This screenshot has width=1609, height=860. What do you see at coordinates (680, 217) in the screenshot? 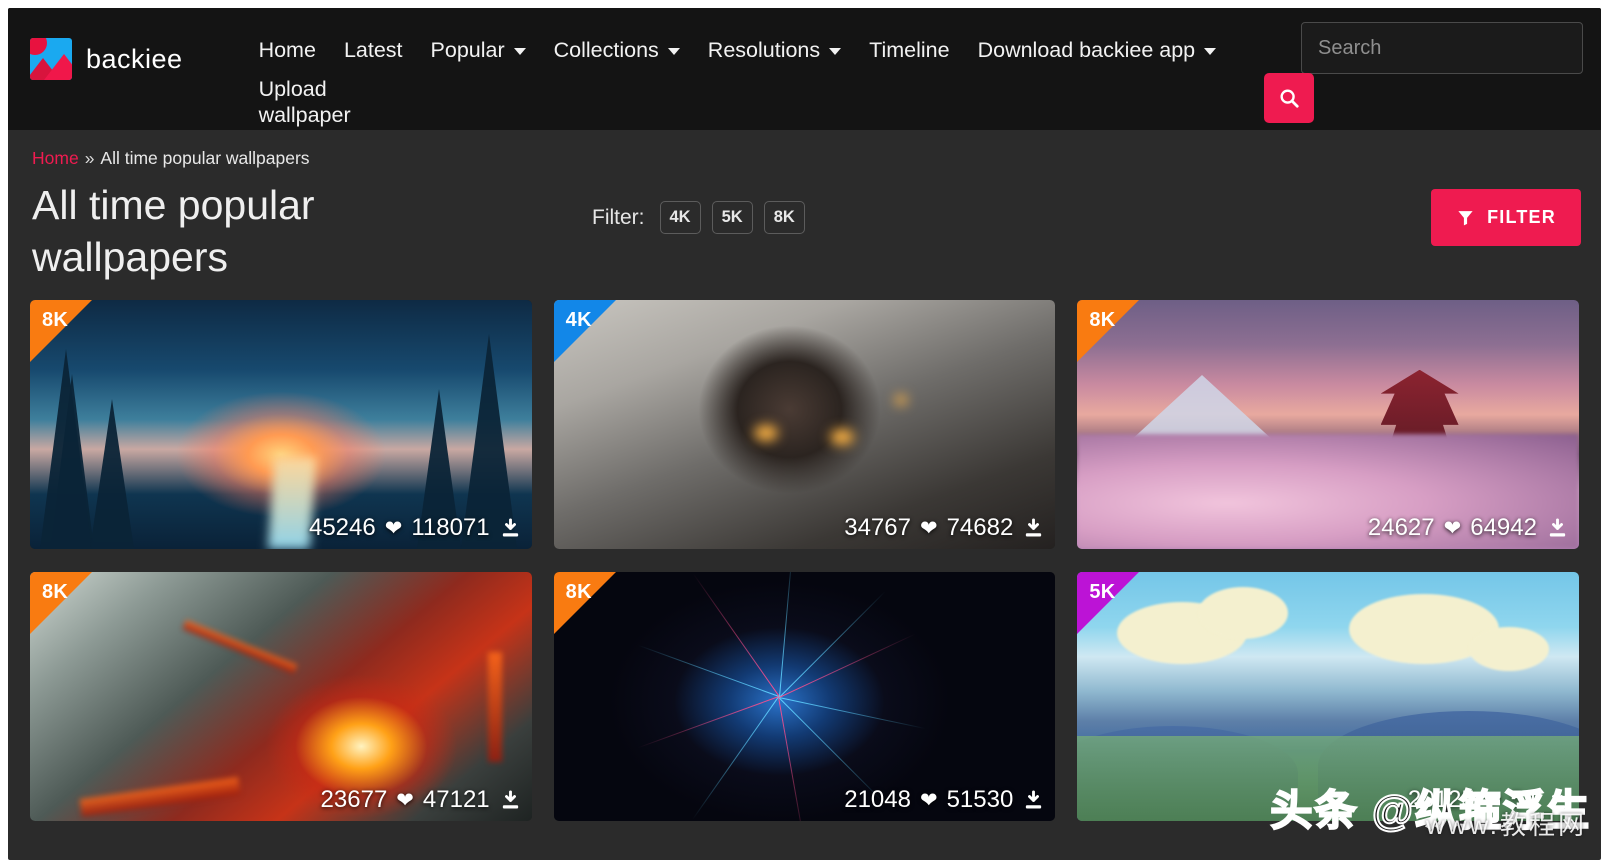
I see `filter-chip-4k: 4K` at bounding box center [680, 217].